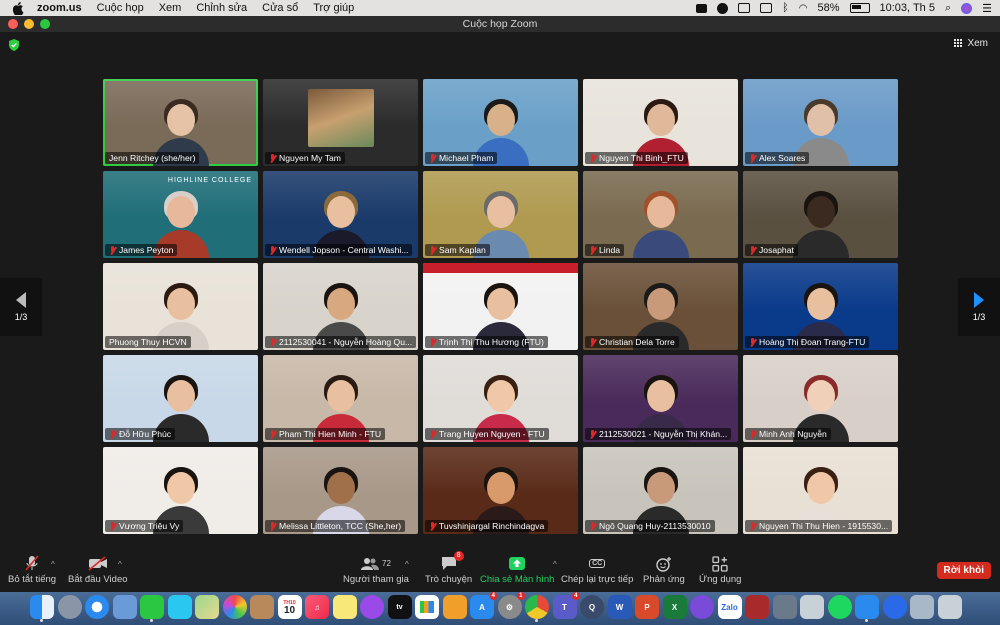  Describe the element at coordinates (500, 306) in the screenshot. I see `participant-tile: Trịnh Thị Thu Hương (FTU)` at that location.